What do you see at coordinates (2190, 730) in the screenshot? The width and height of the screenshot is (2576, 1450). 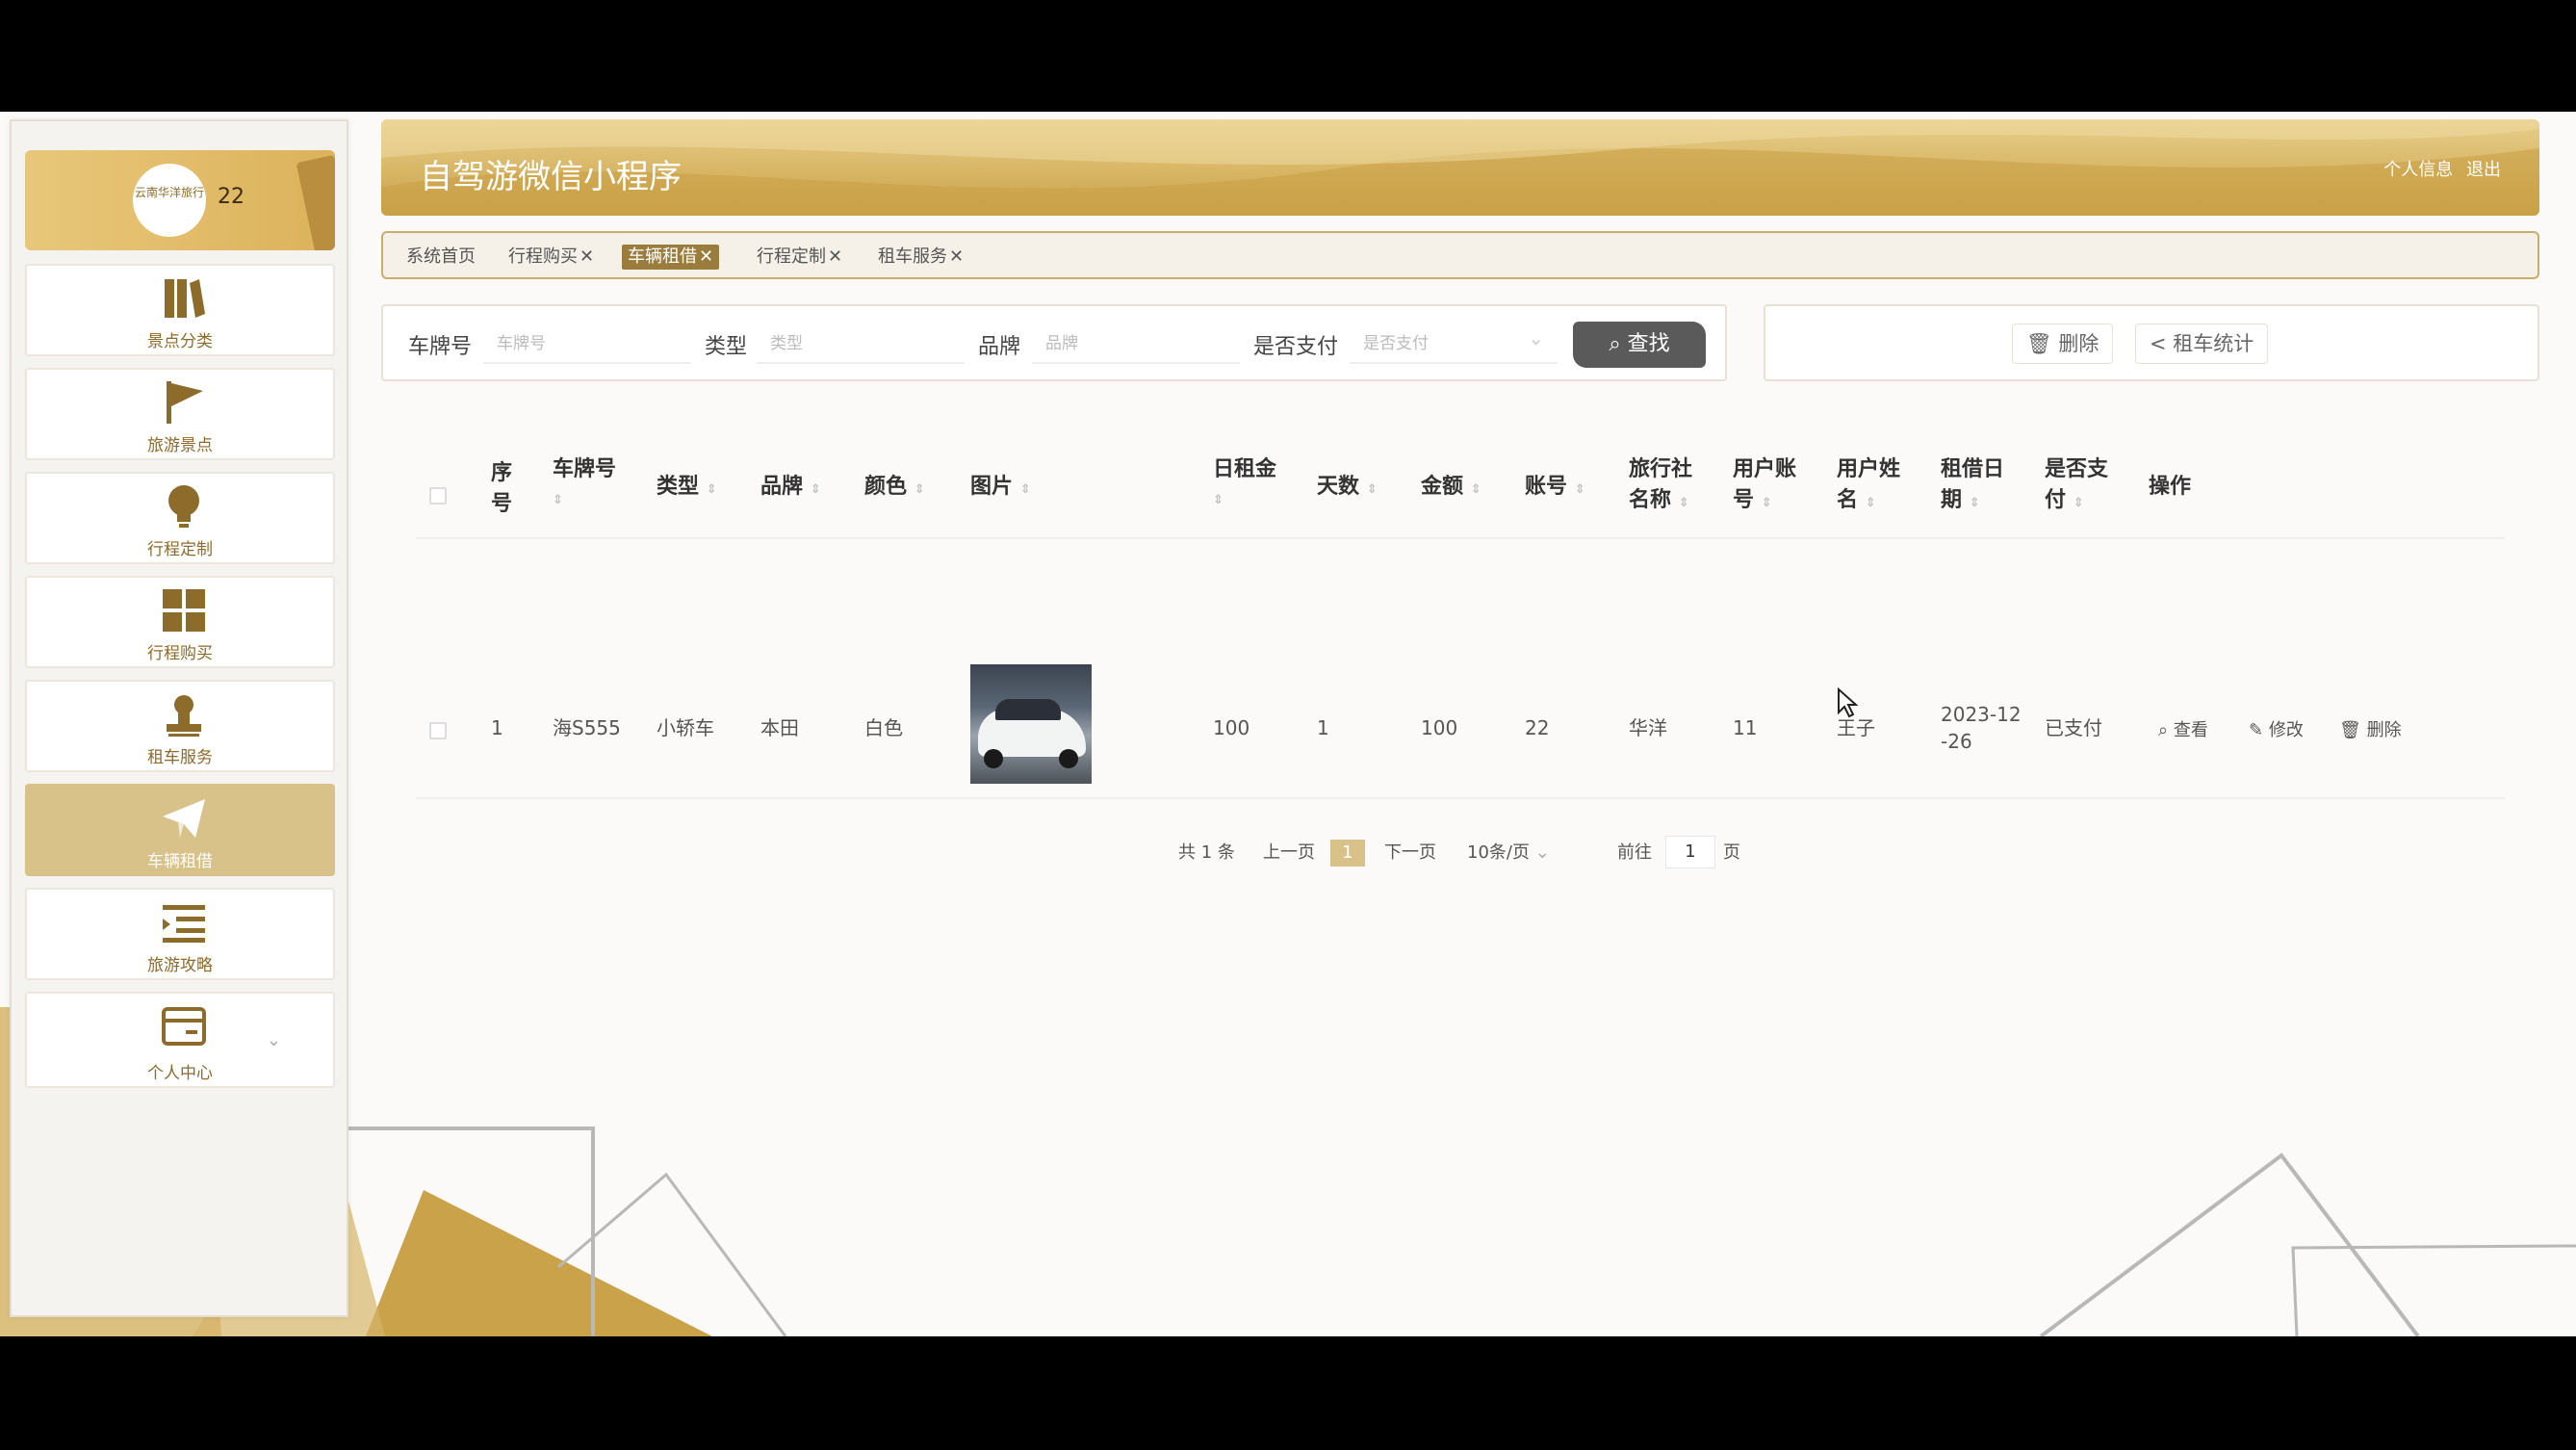 I see `view-label: 查看` at bounding box center [2190, 730].